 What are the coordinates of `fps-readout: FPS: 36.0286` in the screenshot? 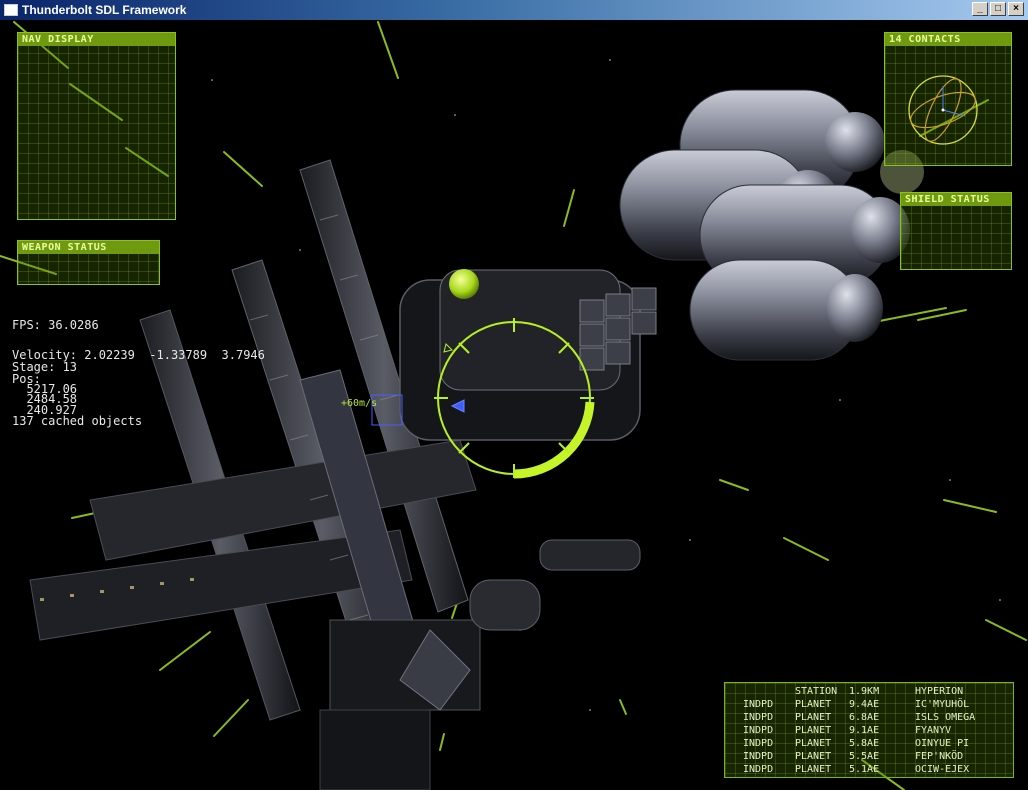 It's located at (55, 325).